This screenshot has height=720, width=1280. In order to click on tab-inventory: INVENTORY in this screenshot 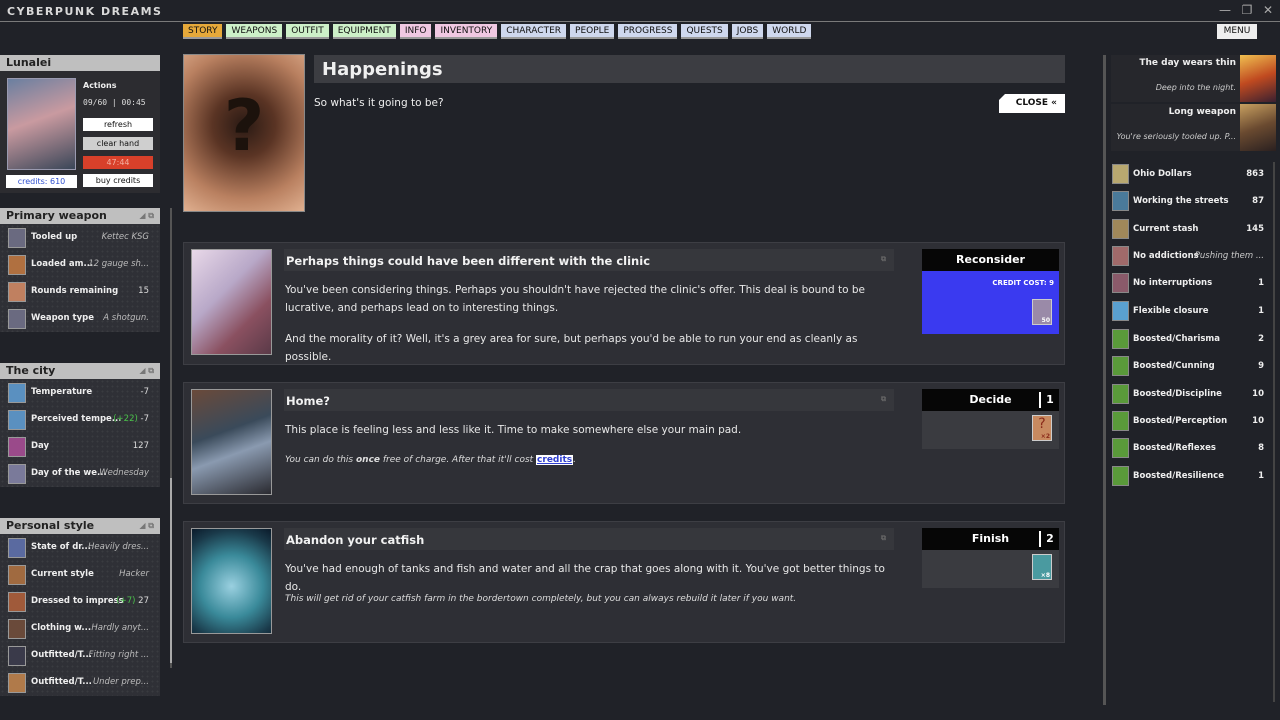, I will do `click(466, 31)`.